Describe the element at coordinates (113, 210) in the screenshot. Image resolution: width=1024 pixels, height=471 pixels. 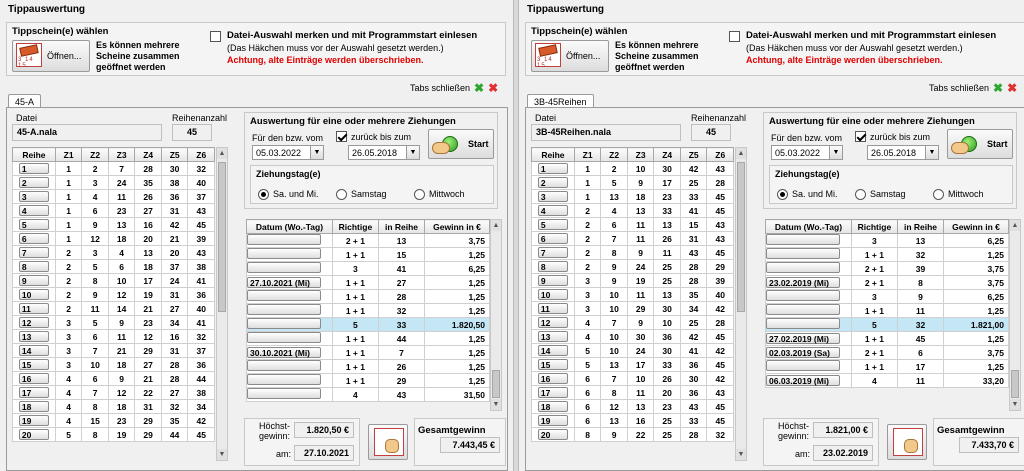
I see `table-row: 4 1 6 23 27 31 43` at that location.